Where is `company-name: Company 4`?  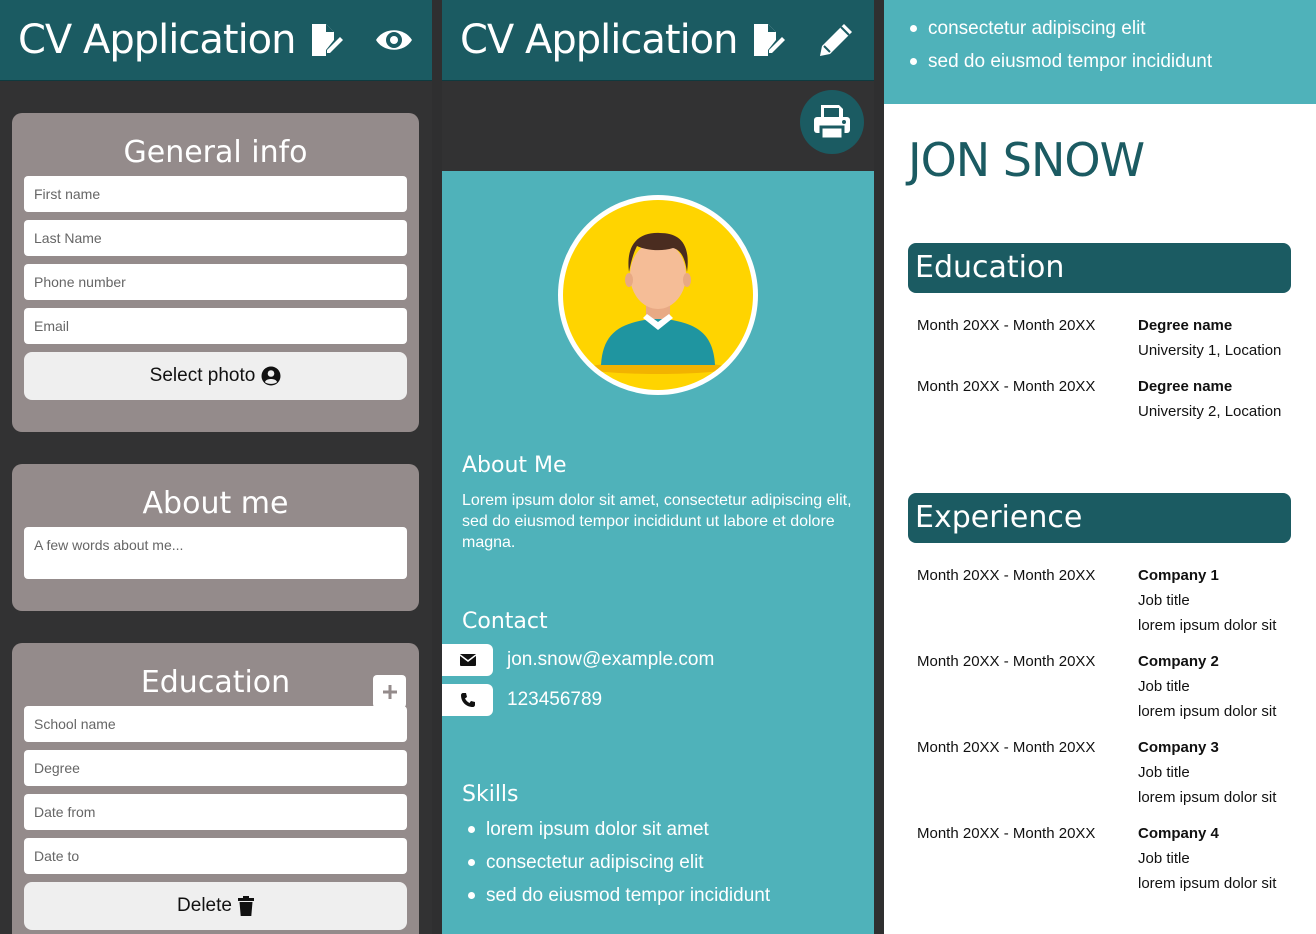
company-name: Company 4 is located at coordinates (1178, 833).